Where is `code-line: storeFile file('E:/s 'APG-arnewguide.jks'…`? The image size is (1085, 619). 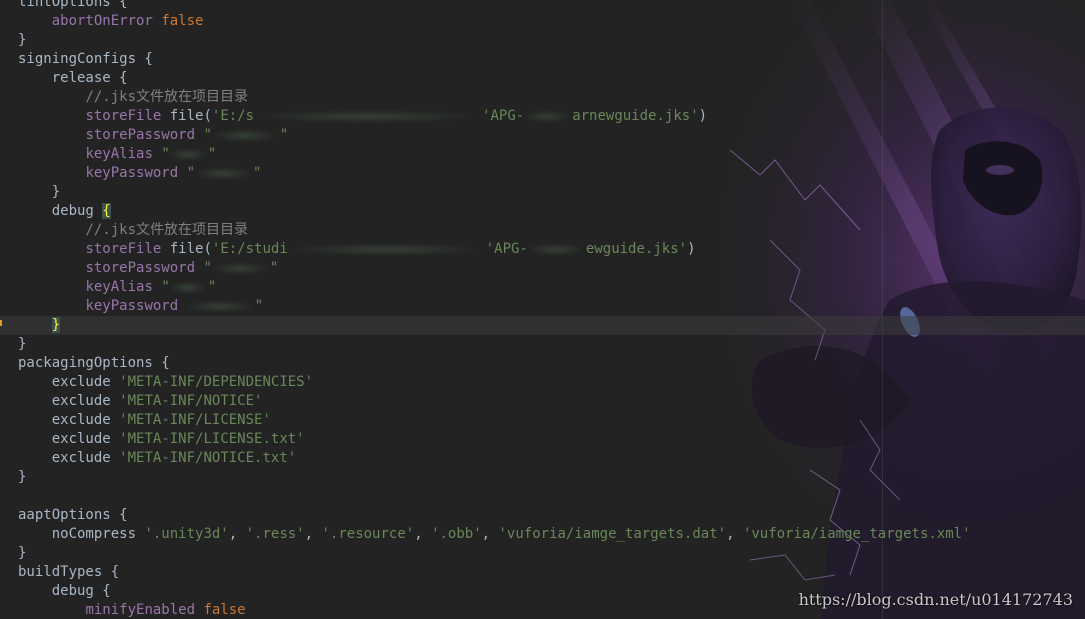 code-line: storeFile file('E:/s 'APG-arnewguide.jks'… is located at coordinates (494, 116).